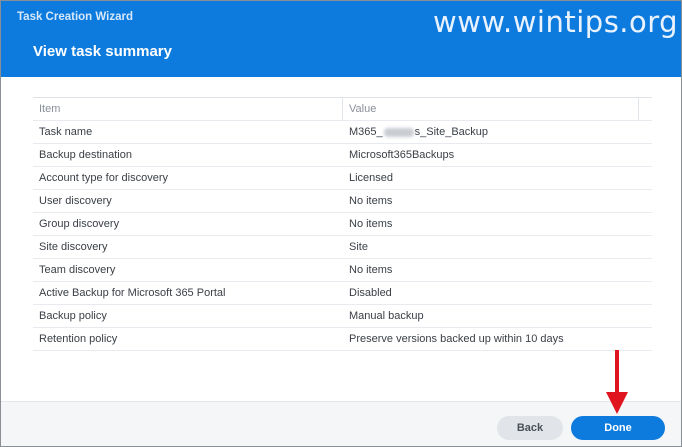 The width and height of the screenshot is (682, 447). Describe the element at coordinates (398, 132) in the screenshot. I see `redacted-text` at that location.